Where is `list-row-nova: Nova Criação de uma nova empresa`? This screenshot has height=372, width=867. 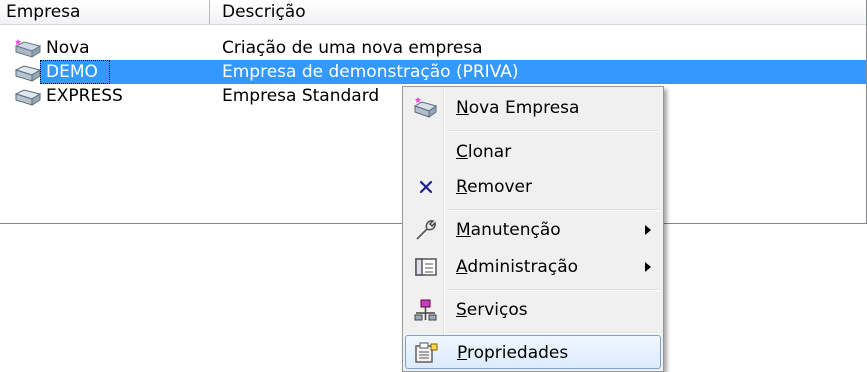 list-row-nova: Nova Criação de uma nova empresa is located at coordinates (433, 48).